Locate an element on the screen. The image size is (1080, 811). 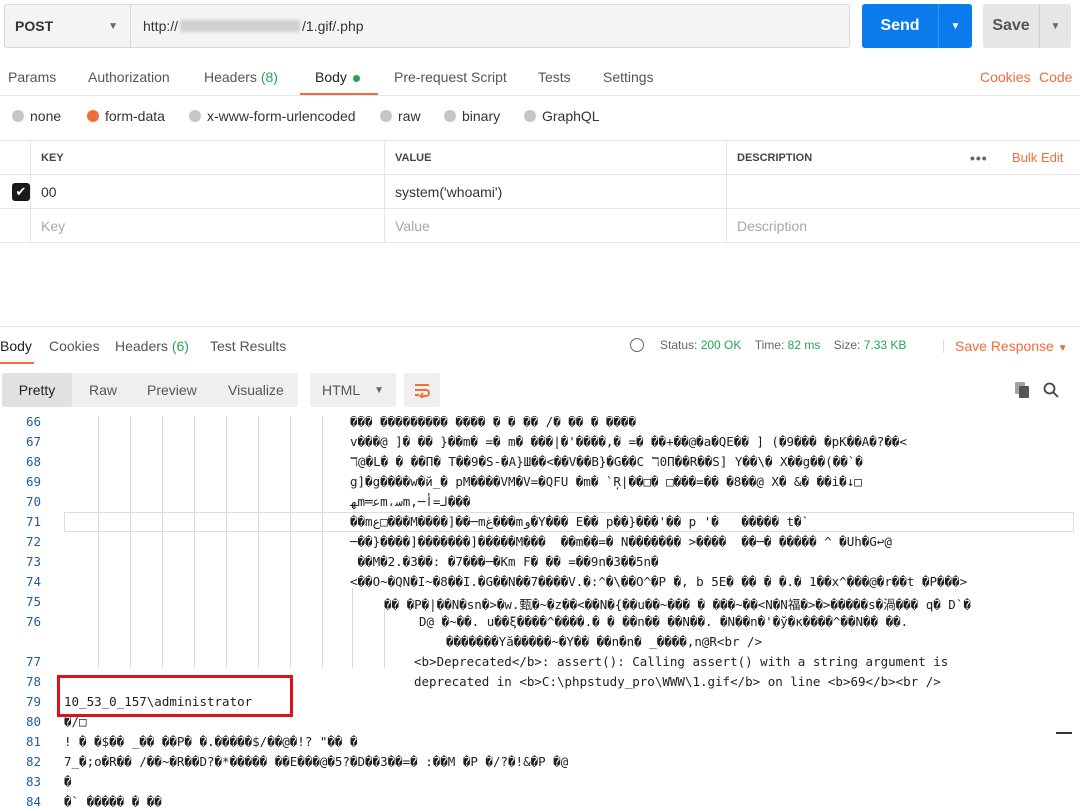
redacted-host is located at coordinates (240, 26).